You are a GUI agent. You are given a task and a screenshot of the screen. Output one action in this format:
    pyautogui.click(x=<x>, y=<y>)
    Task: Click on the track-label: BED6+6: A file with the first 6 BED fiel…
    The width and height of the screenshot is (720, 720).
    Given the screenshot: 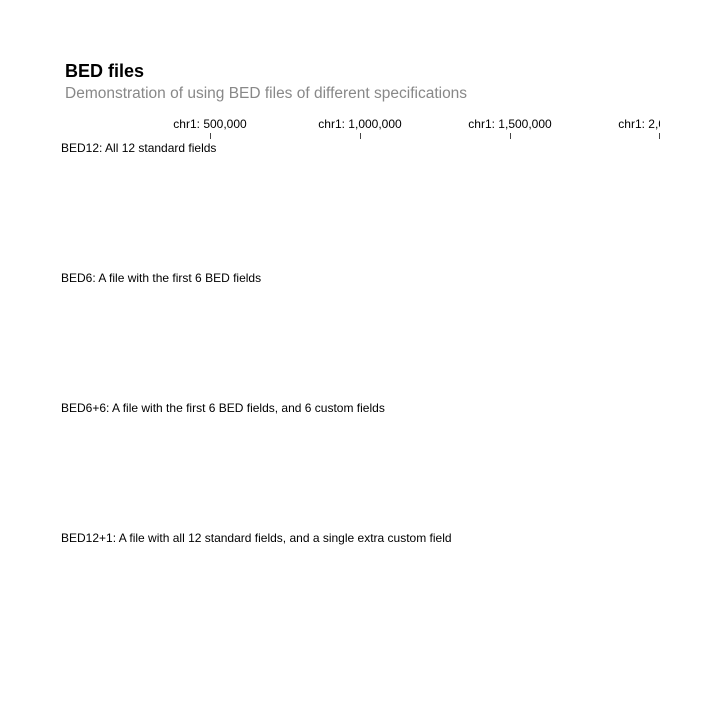 What is the action you would take?
    pyautogui.click(x=223, y=408)
    